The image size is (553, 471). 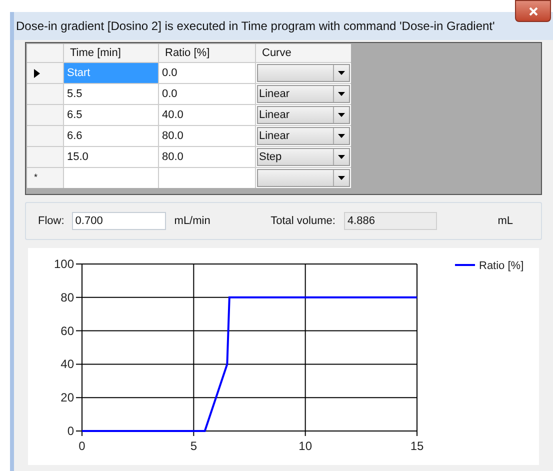 I want to click on table-cell: 40.0, so click(x=207, y=115).